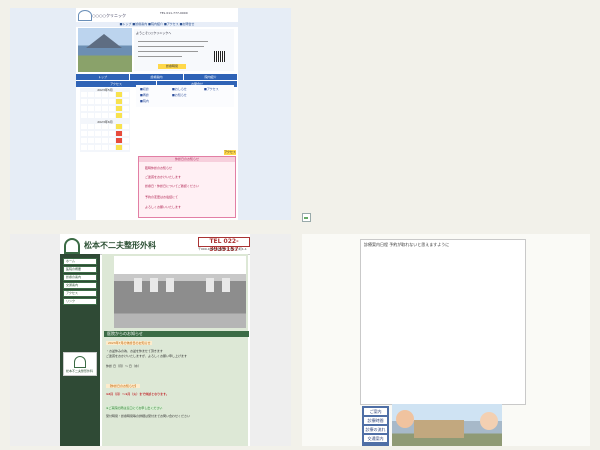  I want to click on clinic-building-photo, so click(180, 292).